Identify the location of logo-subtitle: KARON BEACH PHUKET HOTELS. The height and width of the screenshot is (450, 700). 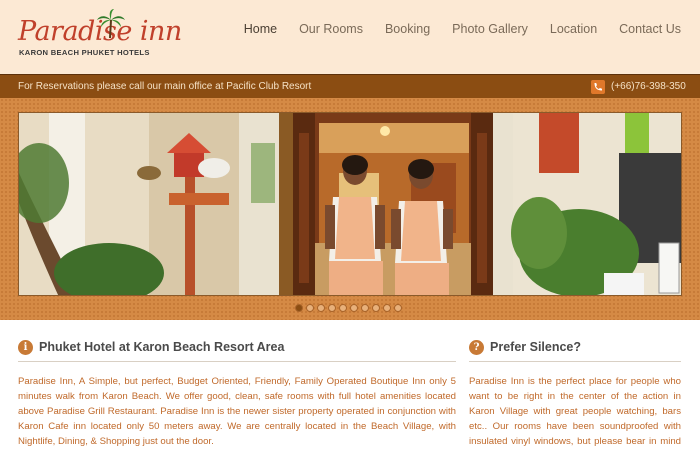
(84, 52).